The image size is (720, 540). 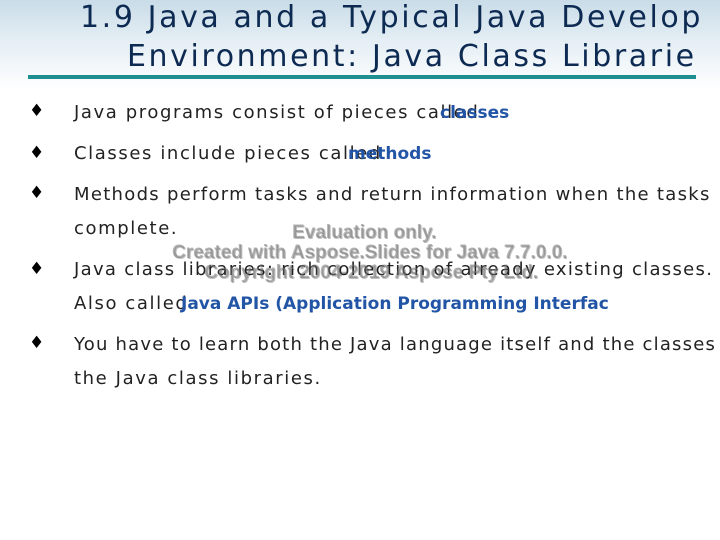 I want to click on watermark-line-3: Copyright 2004-2019 Aspose Pty Ltd., so click(x=371, y=272).